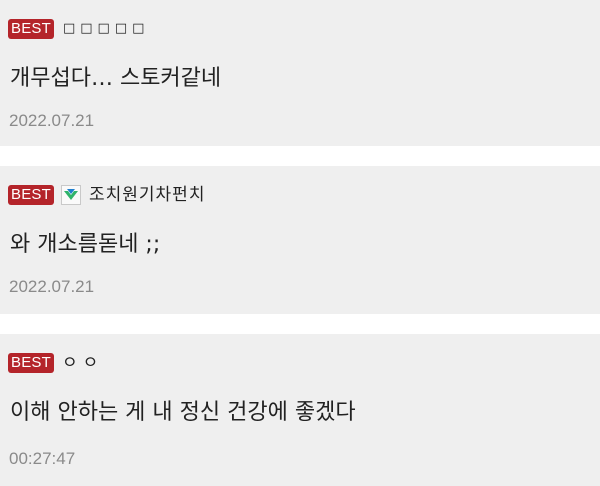 This screenshot has width=600, height=486. Describe the element at coordinates (82, 363) in the screenshot. I see `comment-author: ㅇㅇ` at that location.